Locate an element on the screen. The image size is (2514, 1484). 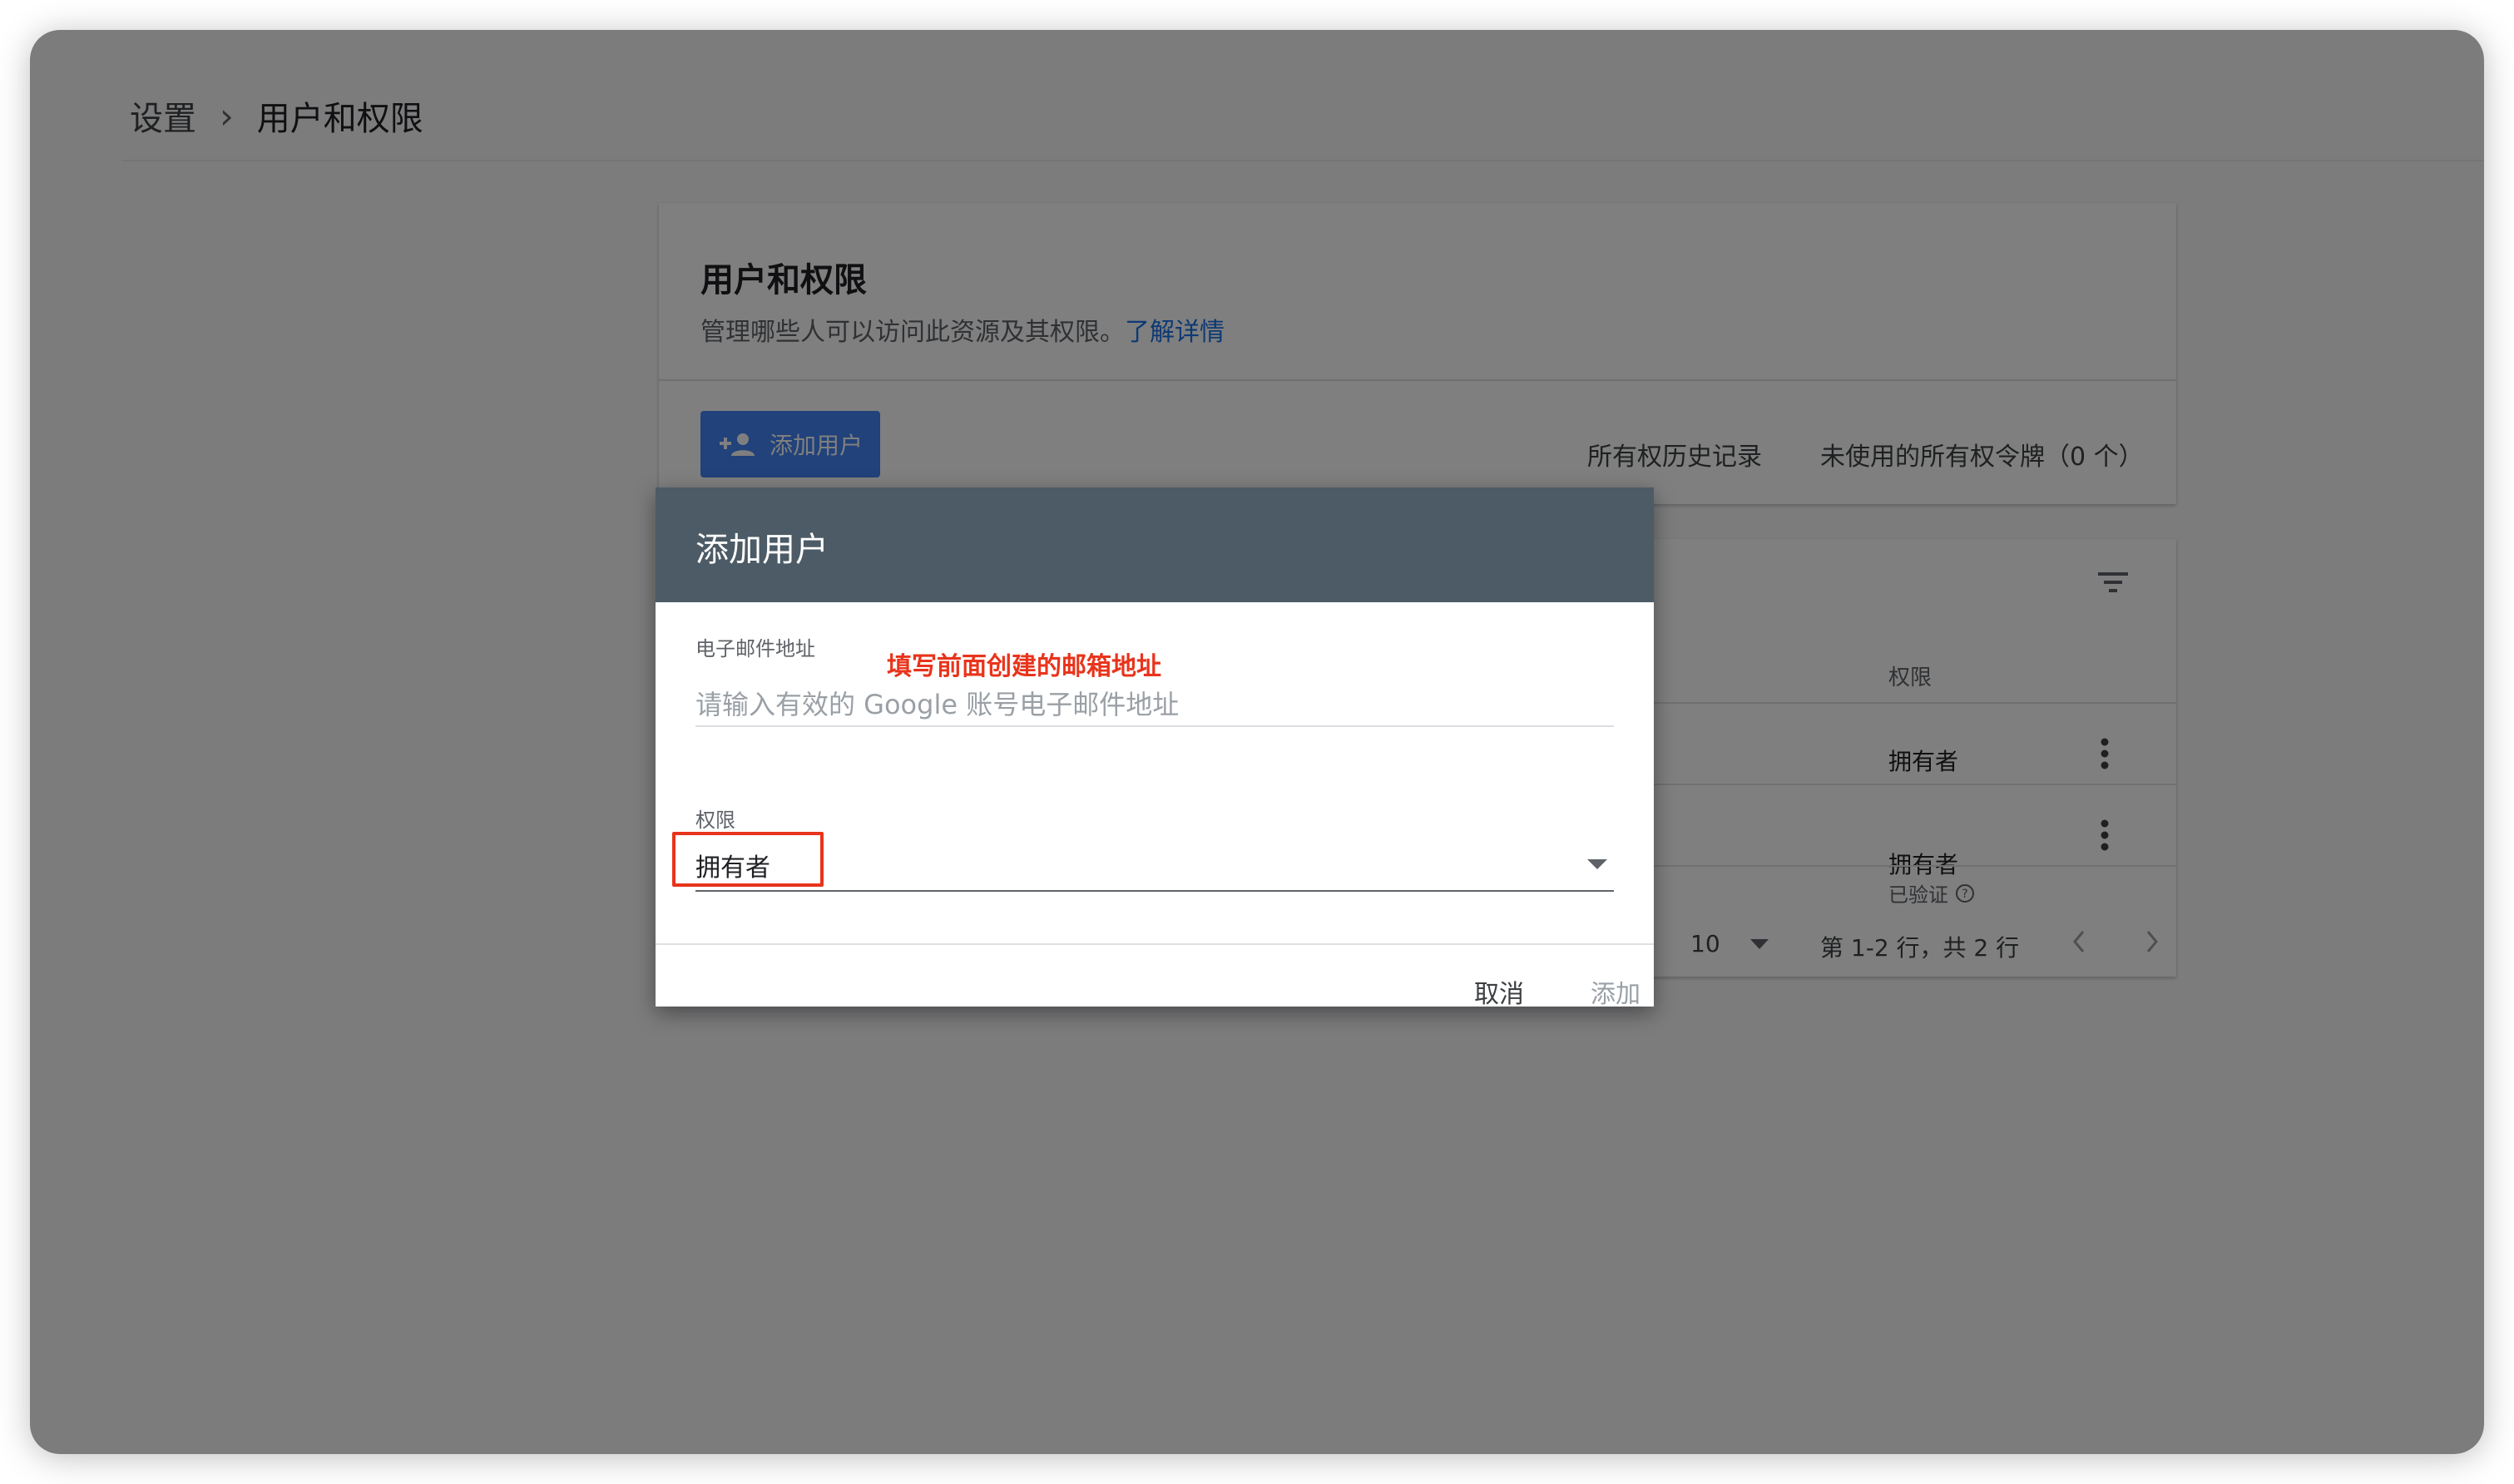
dropdown-arrow-icon is located at coordinates (1597, 865).